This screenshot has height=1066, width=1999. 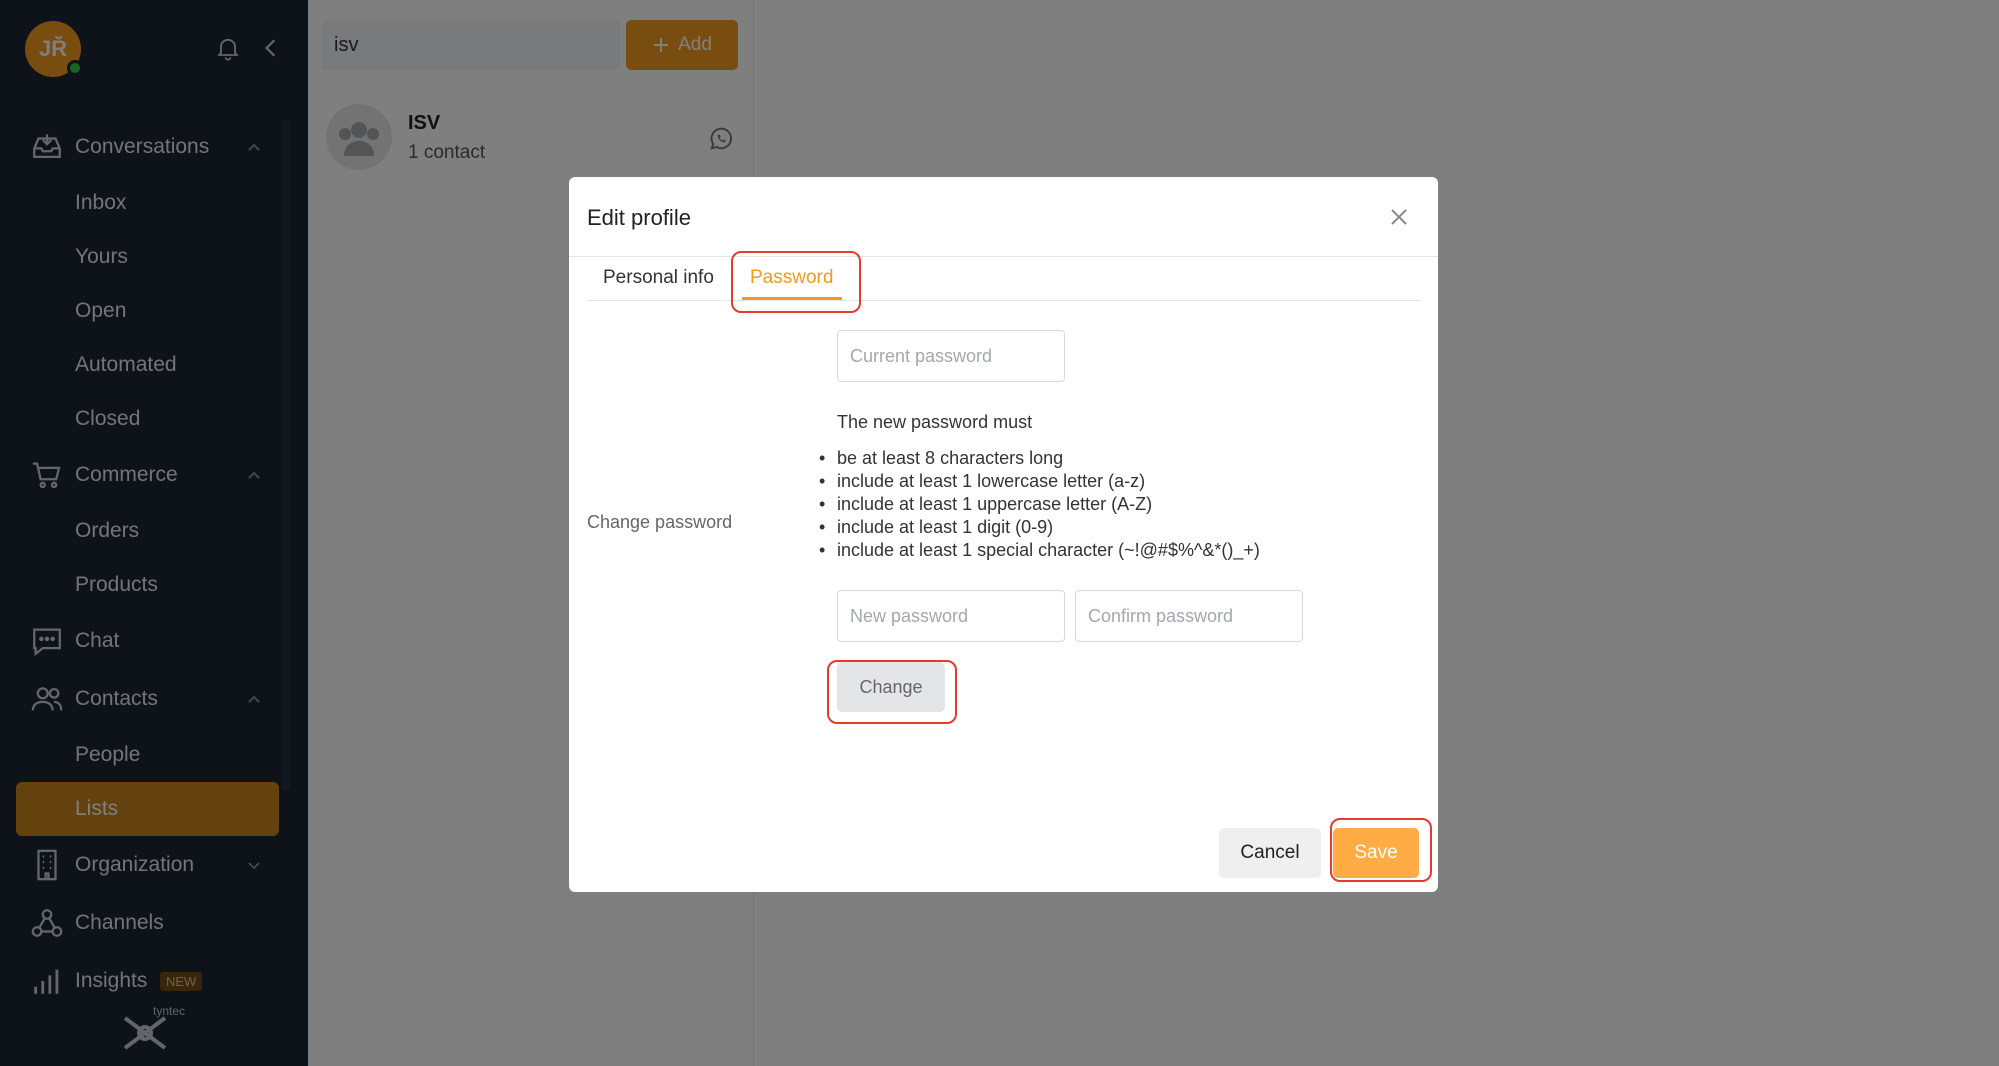 I want to click on requirements-title: The new password must, so click(x=935, y=422).